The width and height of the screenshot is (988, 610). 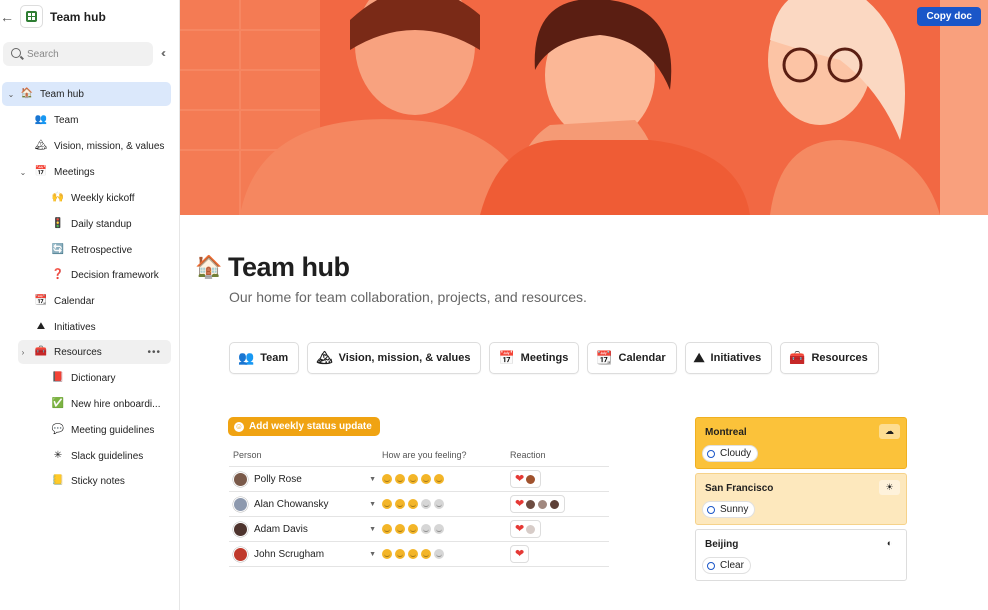 What do you see at coordinates (889, 543) in the screenshot?
I see `weather-icon: ◐` at bounding box center [889, 543].